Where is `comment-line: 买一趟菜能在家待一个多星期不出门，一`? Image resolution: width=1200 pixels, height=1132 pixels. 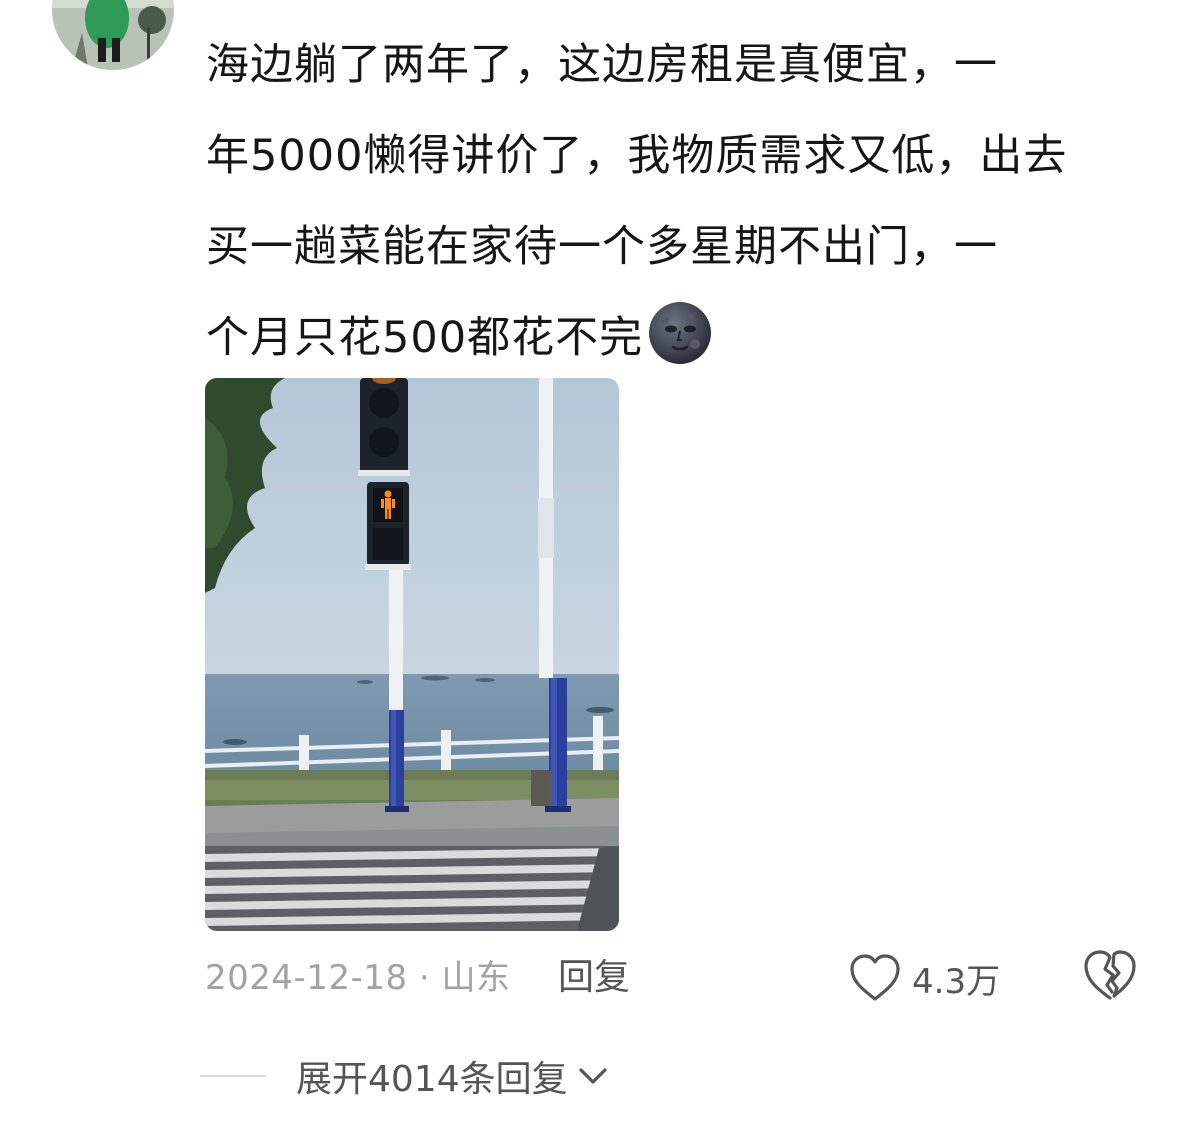 comment-line: 买一趟菜能在家待一个多星期不出门，一 is located at coordinates (602, 247).